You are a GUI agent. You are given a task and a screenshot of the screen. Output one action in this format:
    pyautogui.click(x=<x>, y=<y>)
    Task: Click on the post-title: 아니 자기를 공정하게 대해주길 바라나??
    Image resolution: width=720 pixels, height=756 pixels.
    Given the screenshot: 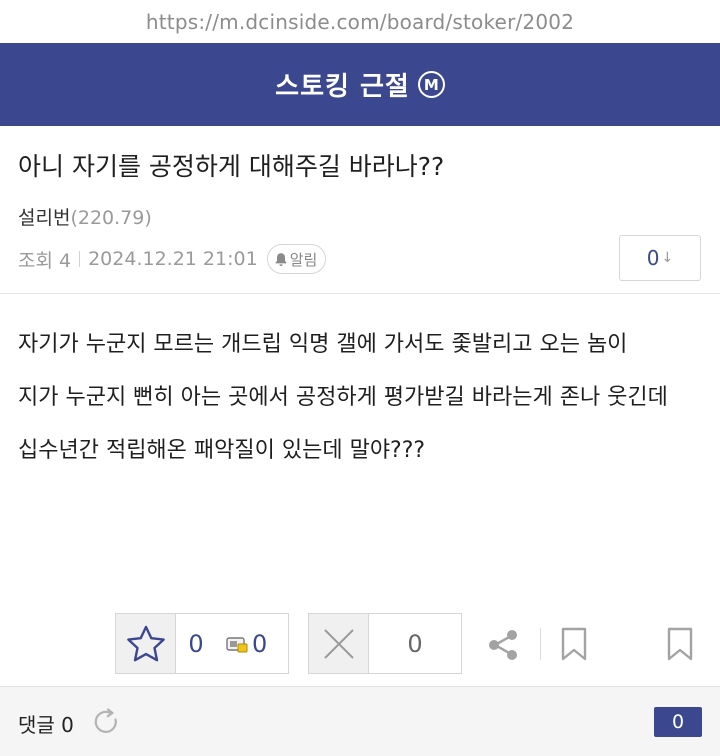 What is the action you would take?
    pyautogui.click(x=231, y=166)
    